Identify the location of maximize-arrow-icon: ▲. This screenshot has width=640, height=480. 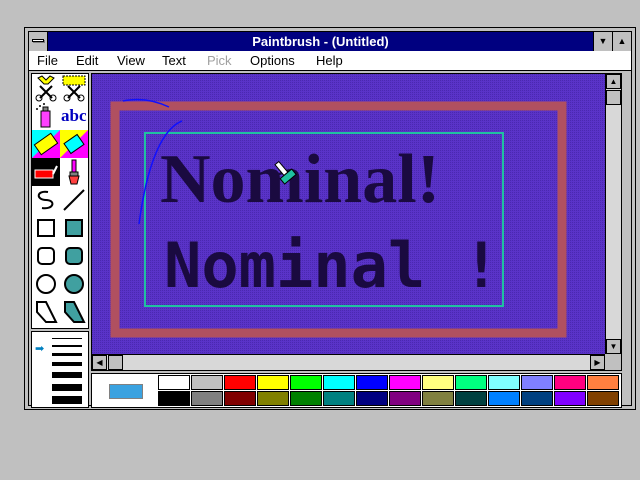
(622, 41).